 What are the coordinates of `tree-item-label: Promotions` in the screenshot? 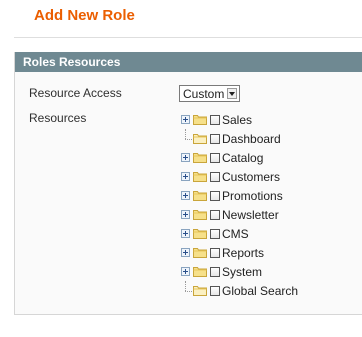 It's located at (252, 195).